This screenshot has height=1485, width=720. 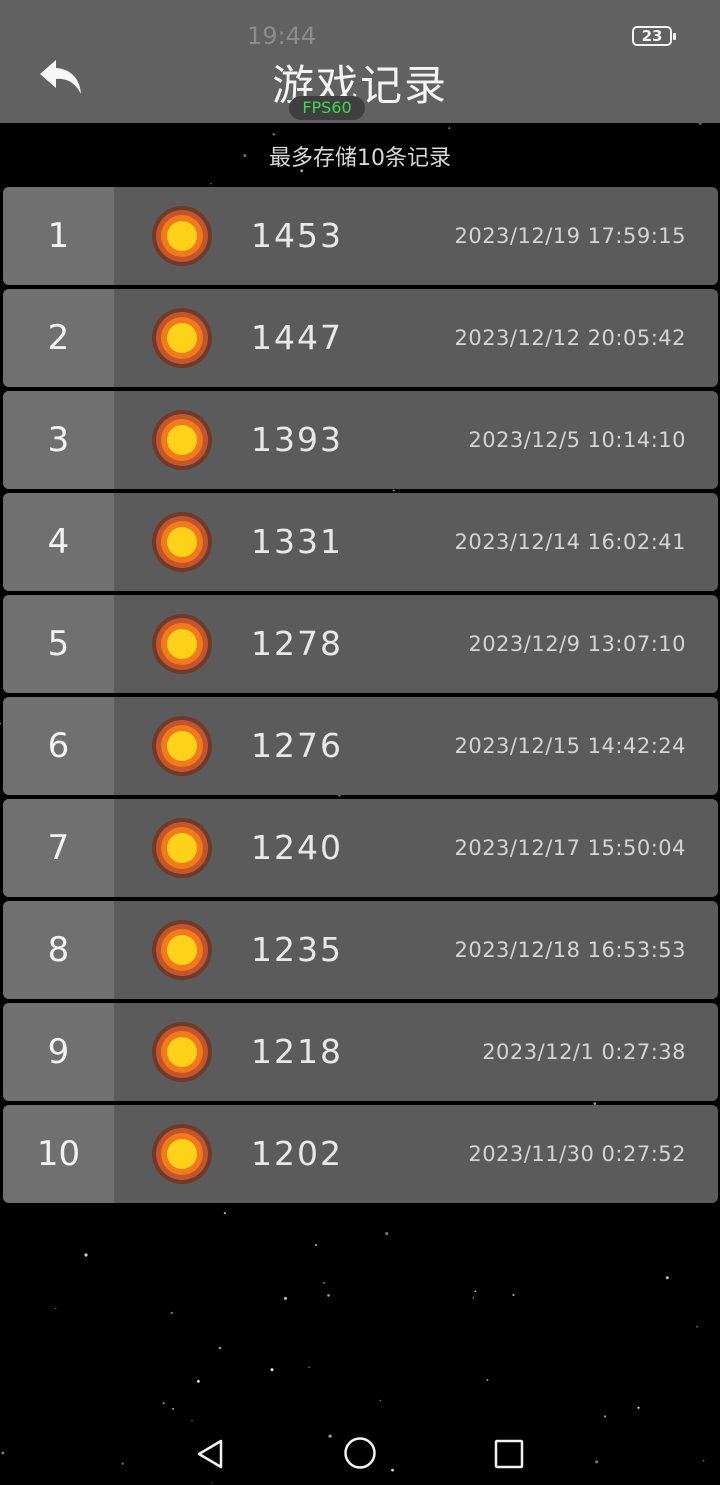 I want to click on record-date: 2023/12/15 14:42:24, so click(x=570, y=746).